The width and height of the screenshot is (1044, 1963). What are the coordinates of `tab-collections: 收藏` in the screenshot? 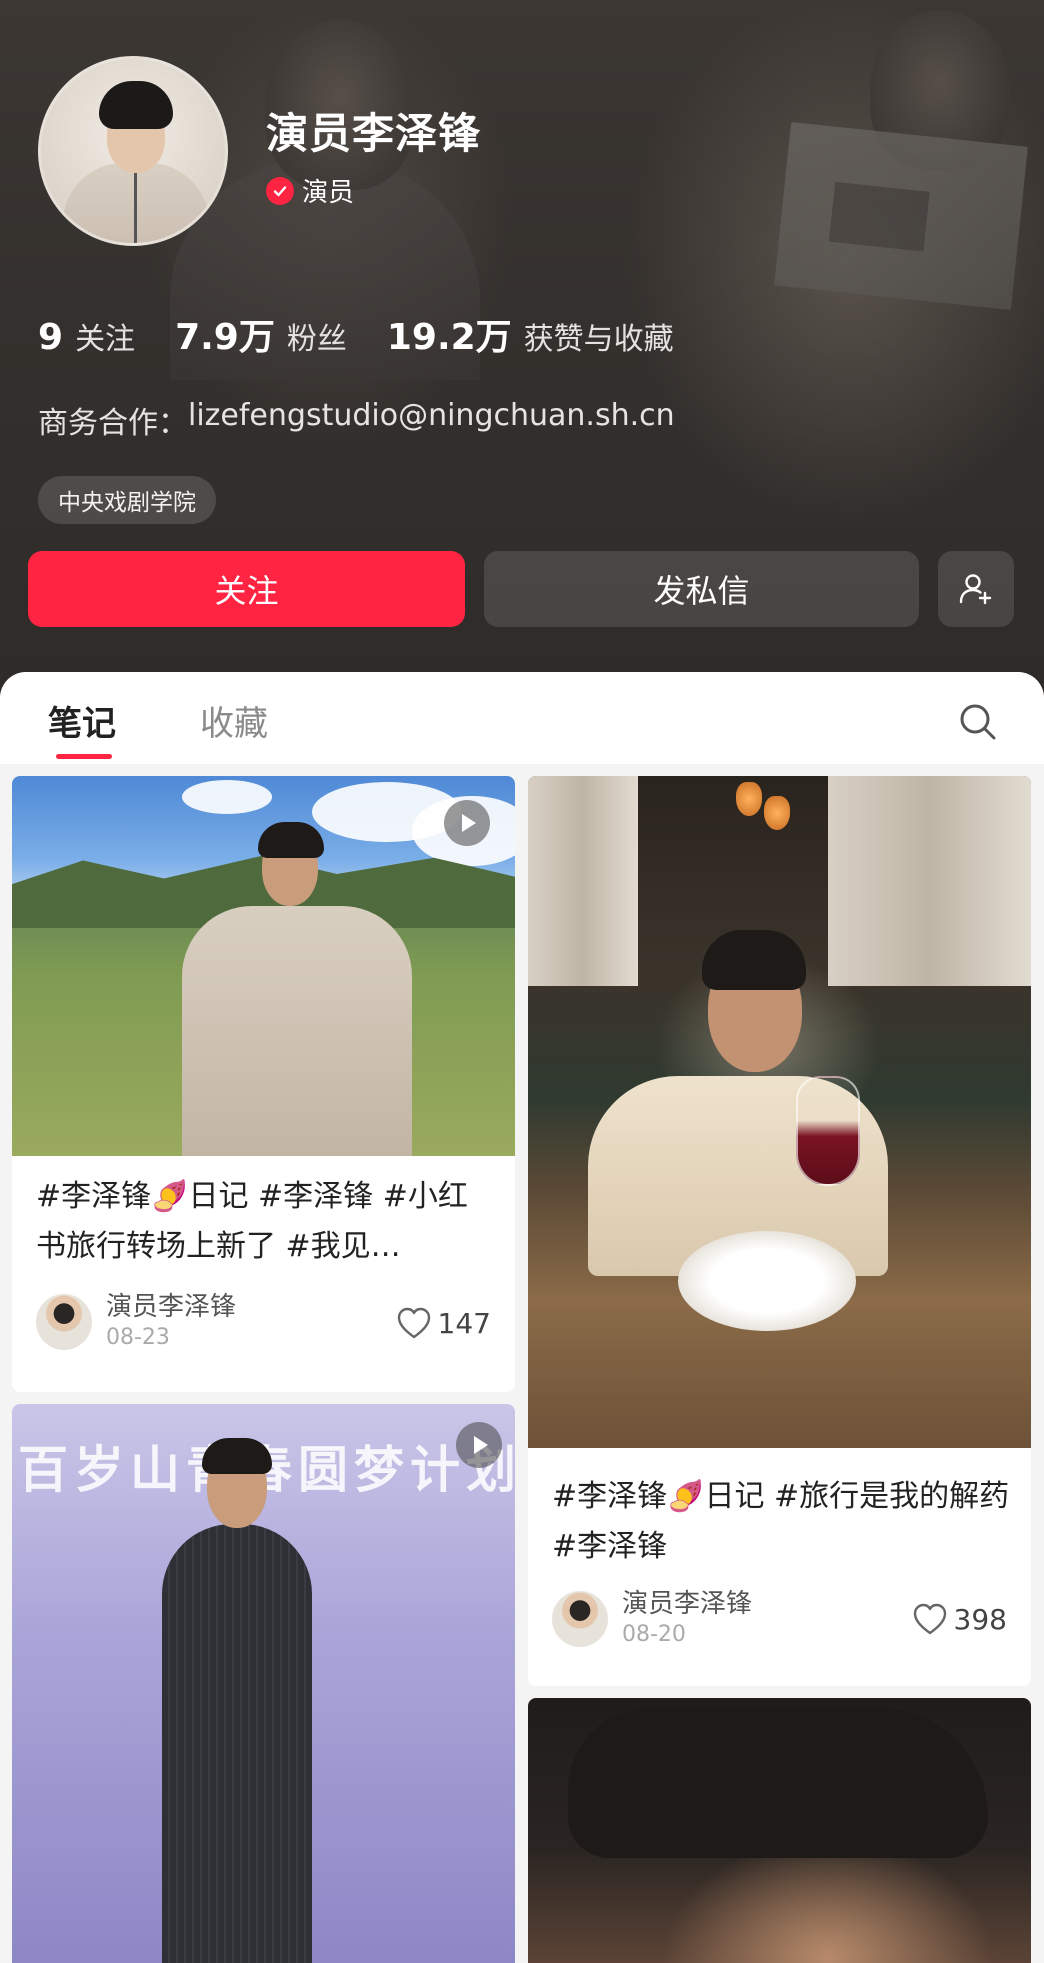 It's located at (234, 720).